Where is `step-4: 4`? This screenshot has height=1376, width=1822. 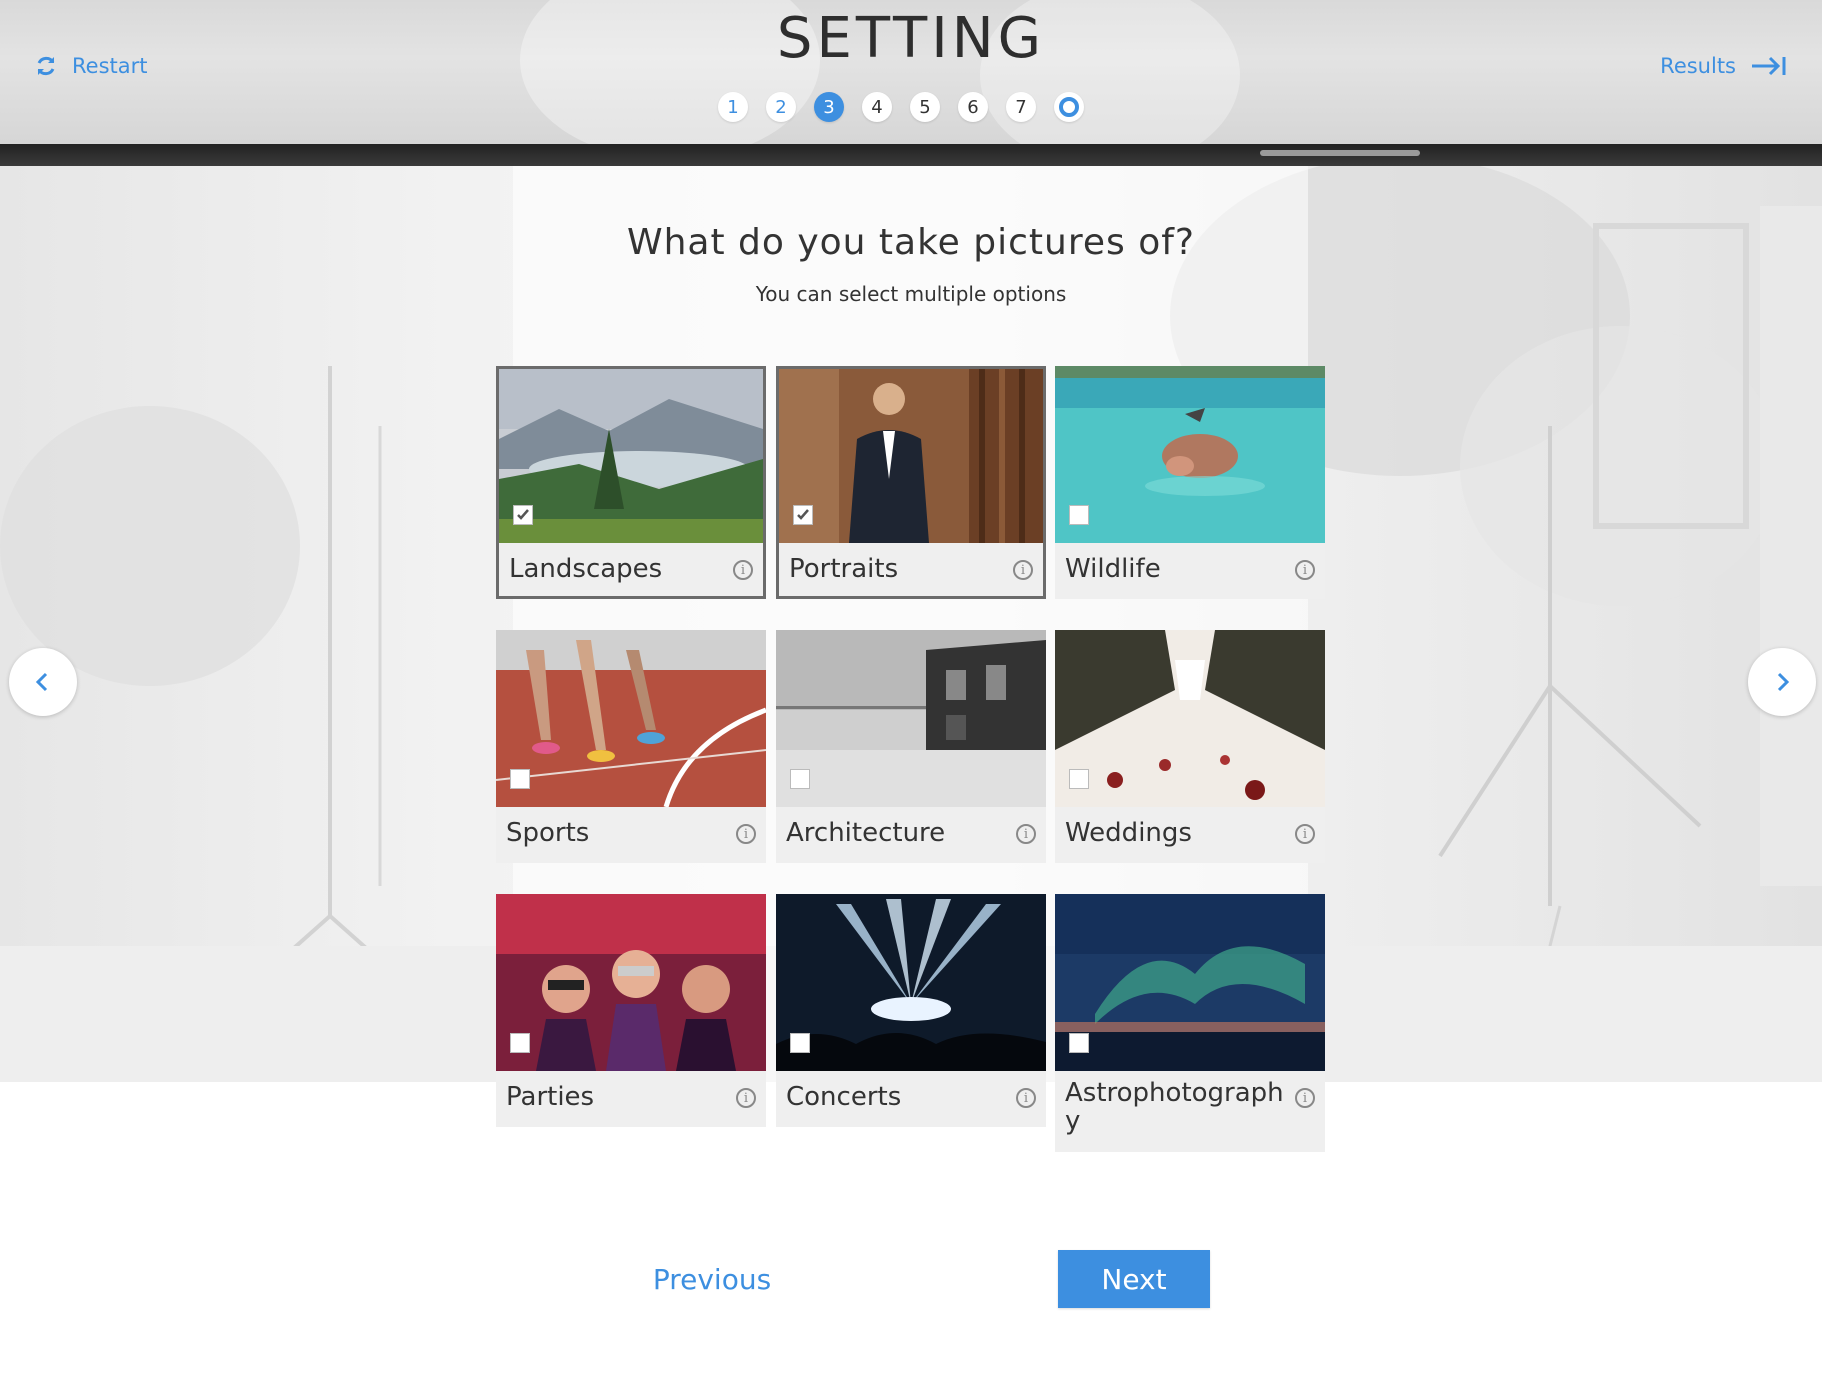
step-4: 4 is located at coordinates (877, 107).